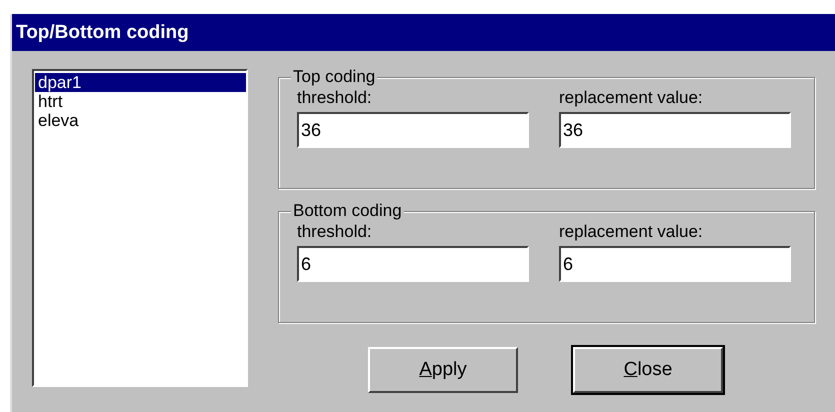 The image size is (835, 412). Describe the element at coordinates (443, 370) in the screenshot. I see `dialog-button: Apply` at that location.